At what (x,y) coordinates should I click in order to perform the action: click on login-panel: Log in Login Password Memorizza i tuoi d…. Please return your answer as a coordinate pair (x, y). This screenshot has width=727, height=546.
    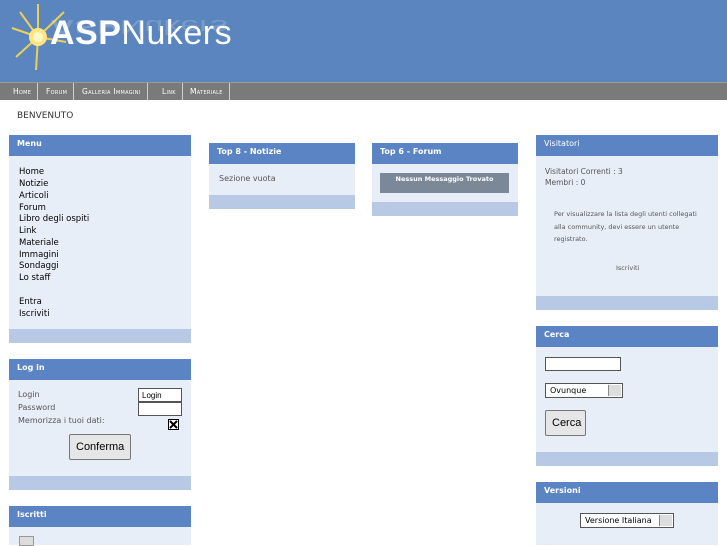
    Looking at the image, I should click on (100, 424).